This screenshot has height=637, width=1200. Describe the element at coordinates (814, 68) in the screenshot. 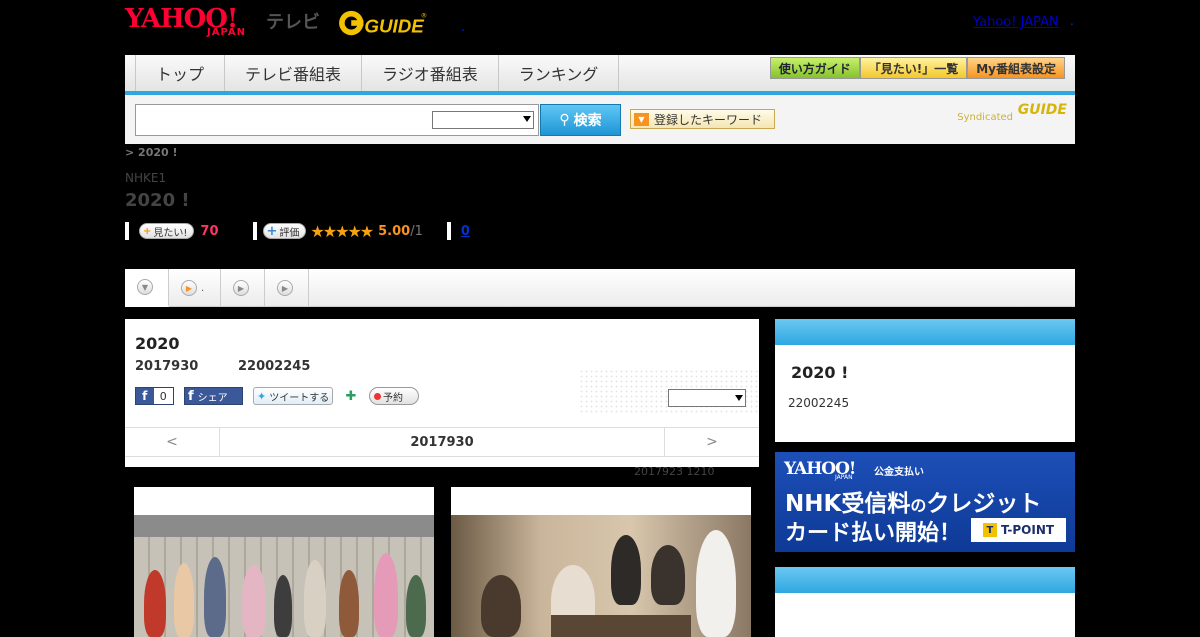

I see `usage-guide-button: 使い方ガイド` at that location.